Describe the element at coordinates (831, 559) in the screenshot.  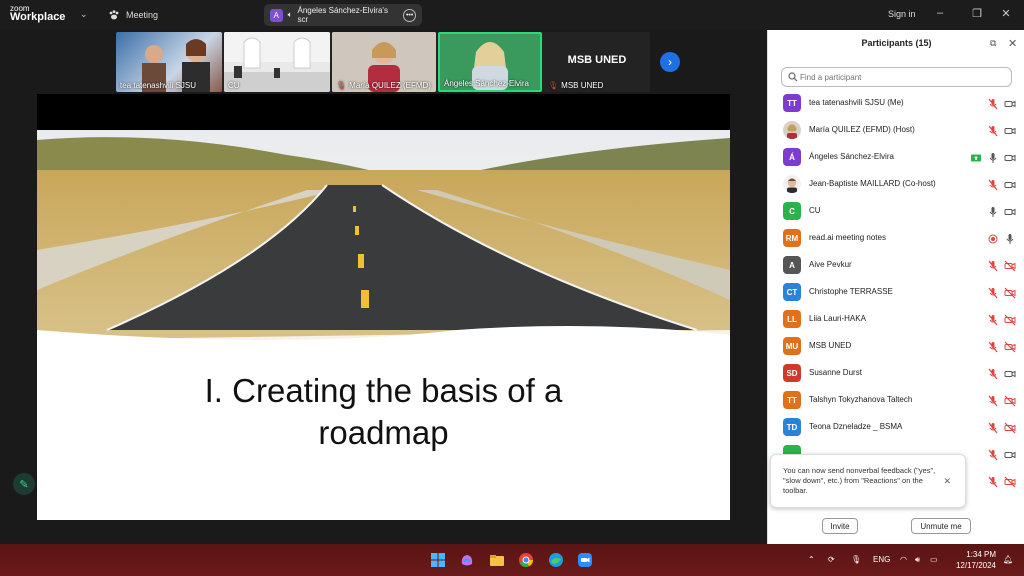
I see `sync-icon: ⟳` at that location.